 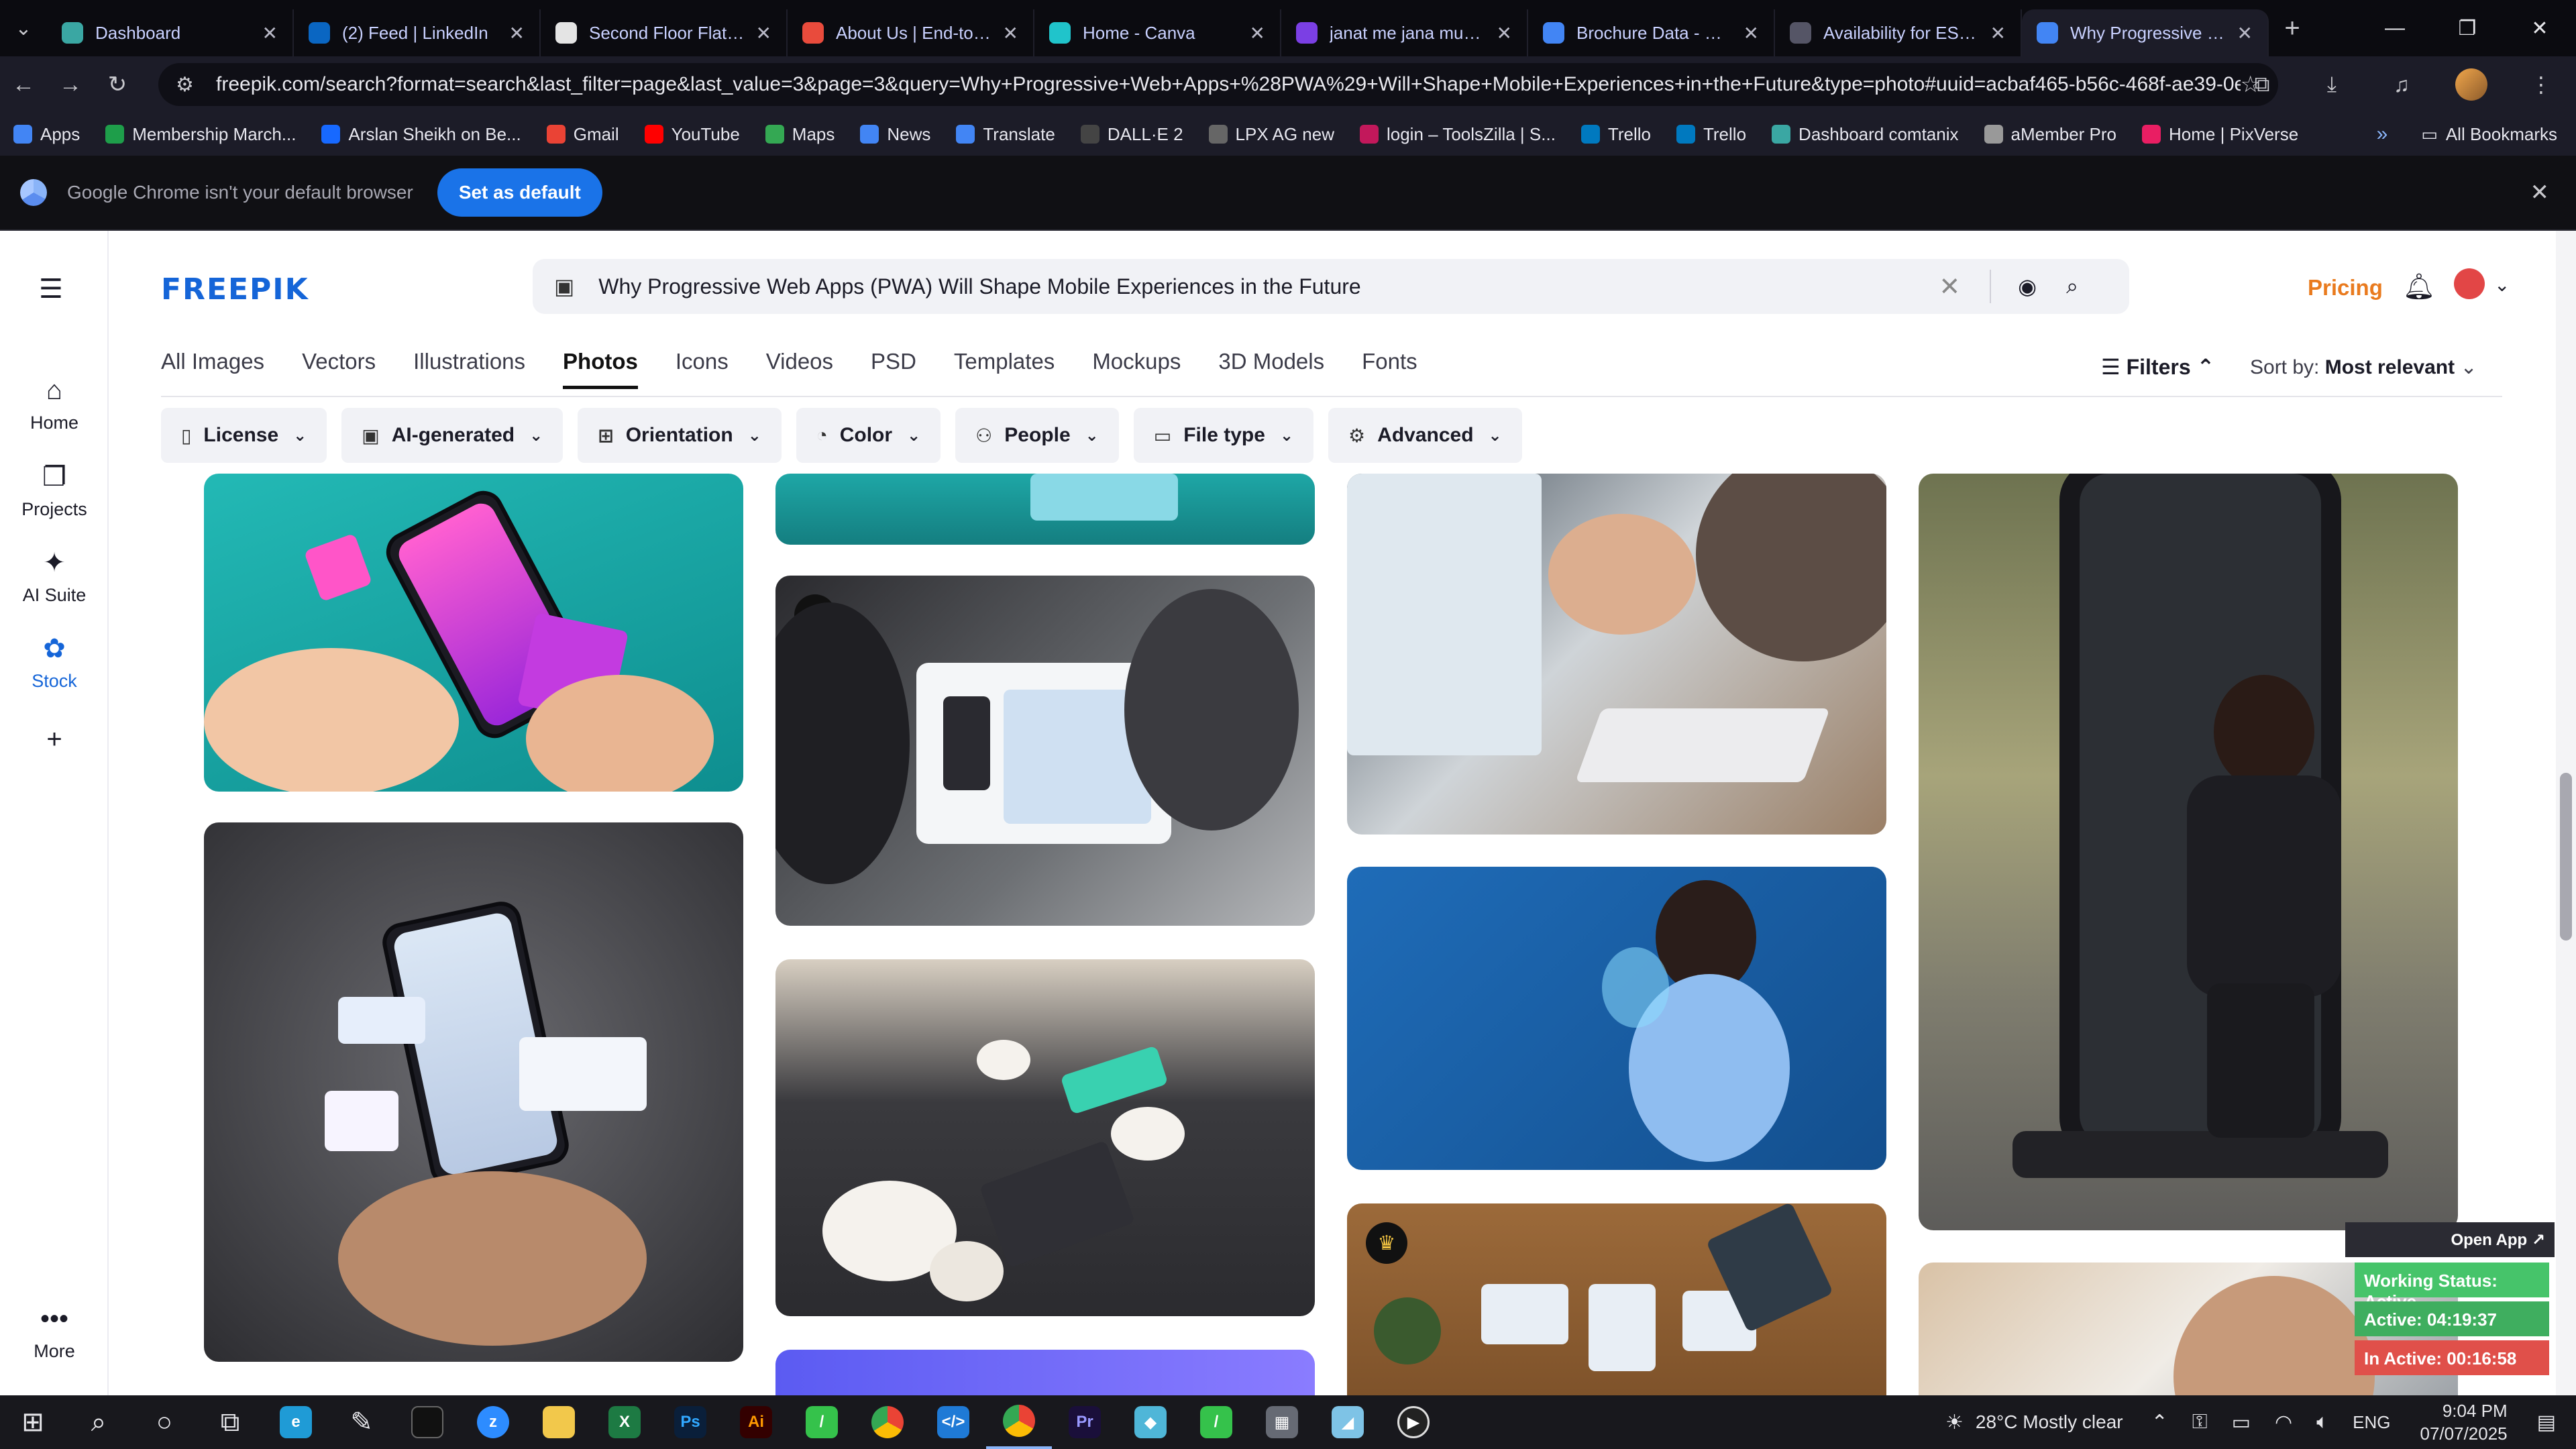 What do you see at coordinates (2188, 852) in the screenshot?
I see `result-card-3d-businessman-phone` at bounding box center [2188, 852].